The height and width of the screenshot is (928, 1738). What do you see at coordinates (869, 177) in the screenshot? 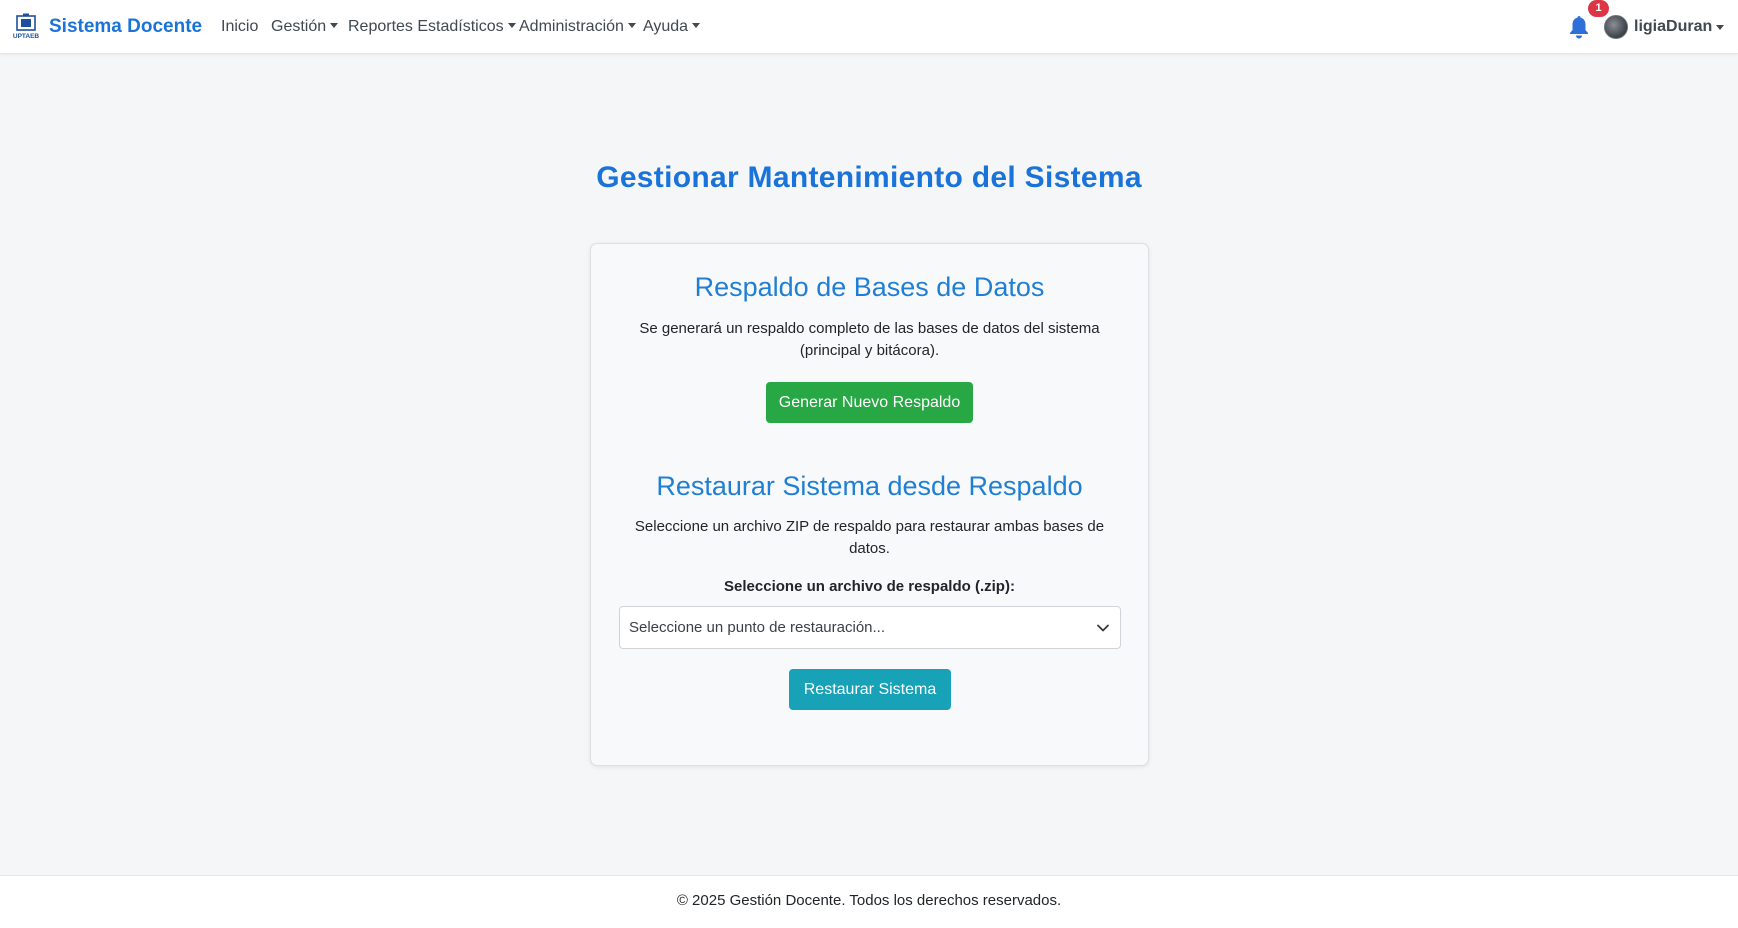
I see `page-title: Gestionar Mantenimiento del Sistema` at bounding box center [869, 177].